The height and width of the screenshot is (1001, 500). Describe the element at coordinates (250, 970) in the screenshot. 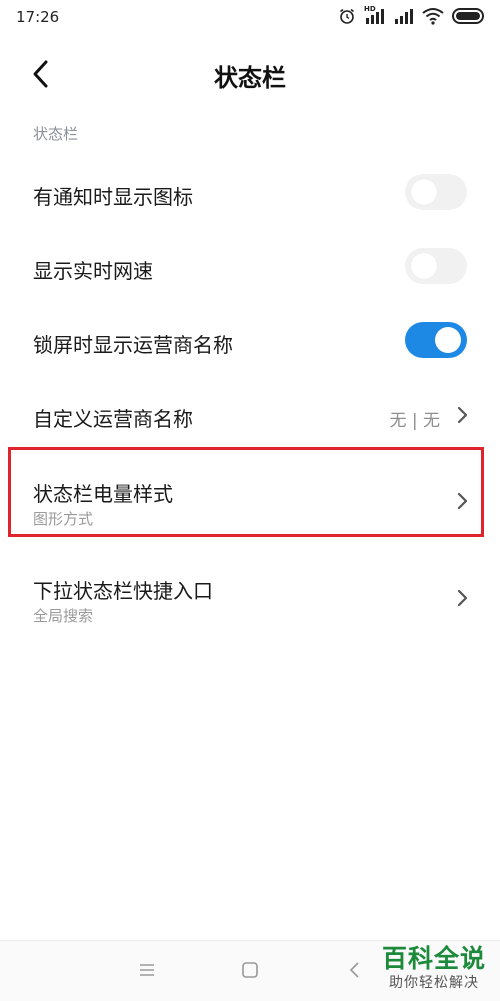

I see `home-icon` at that location.